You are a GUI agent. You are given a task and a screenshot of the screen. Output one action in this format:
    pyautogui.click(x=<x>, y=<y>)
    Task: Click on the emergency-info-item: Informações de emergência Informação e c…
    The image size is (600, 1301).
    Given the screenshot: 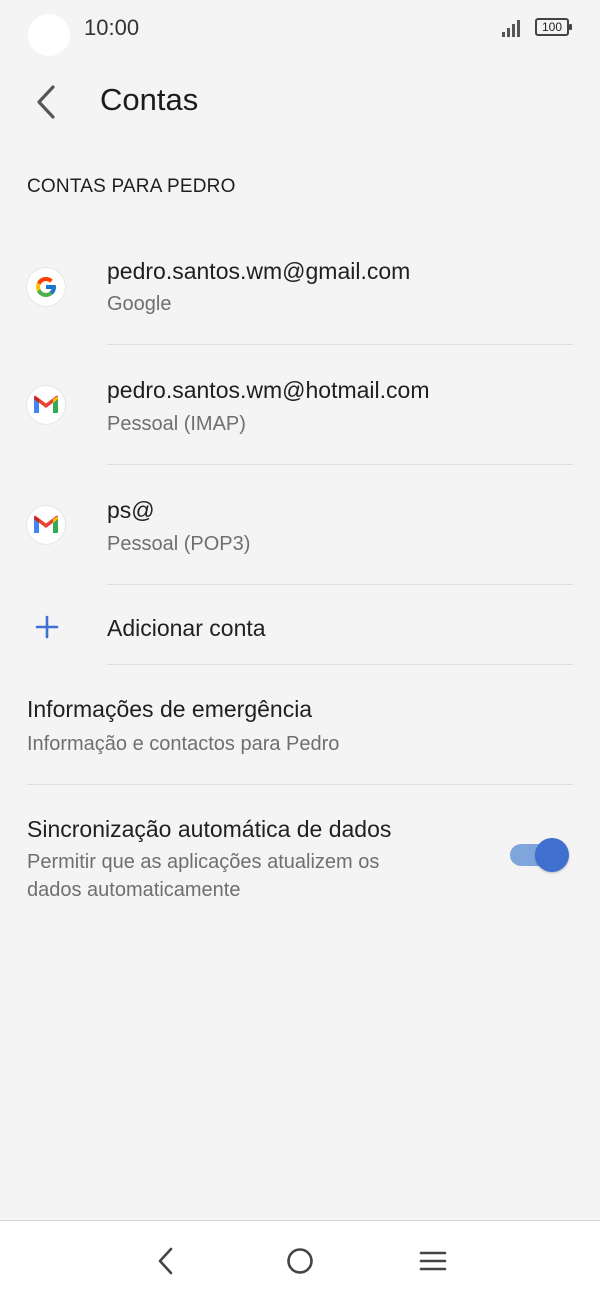 What is the action you would take?
    pyautogui.click(x=300, y=731)
    